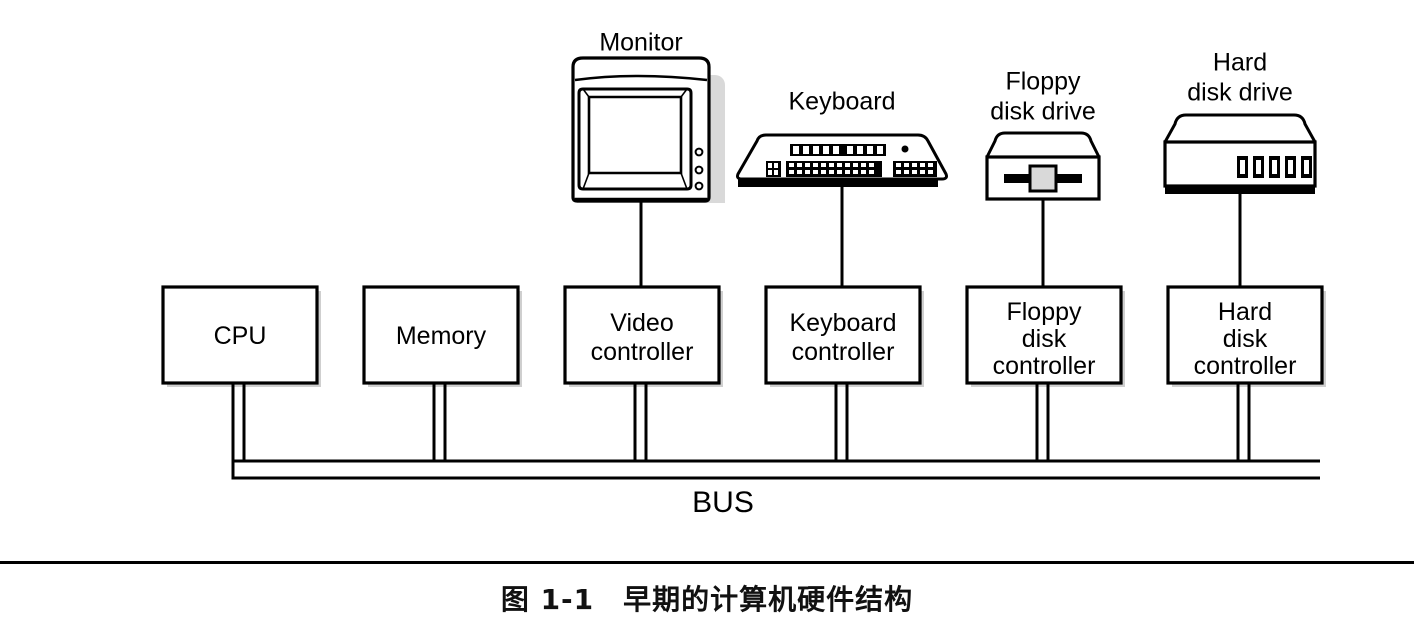  I want to click on component-box-floppy-controller-line1: Floppy, so click(1044, 312).